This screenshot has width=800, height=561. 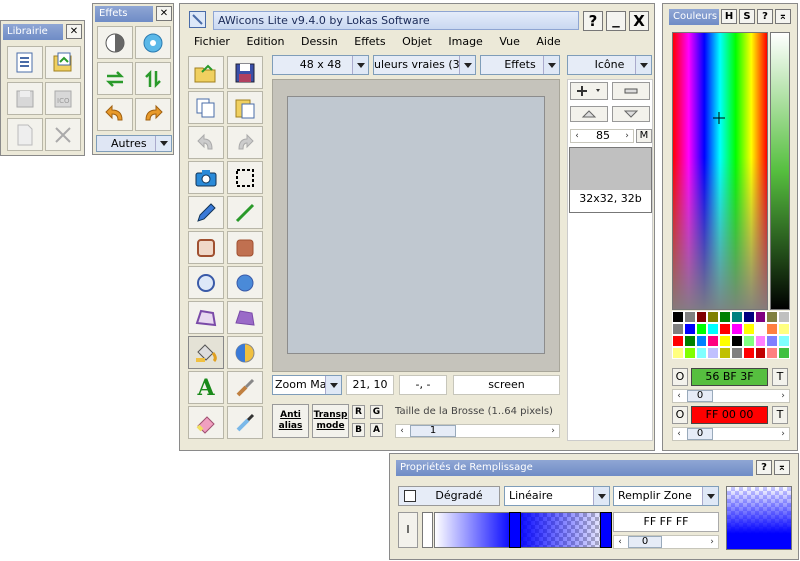 I want to click on couleurs-h-button: H, so click(x=729, y=16).